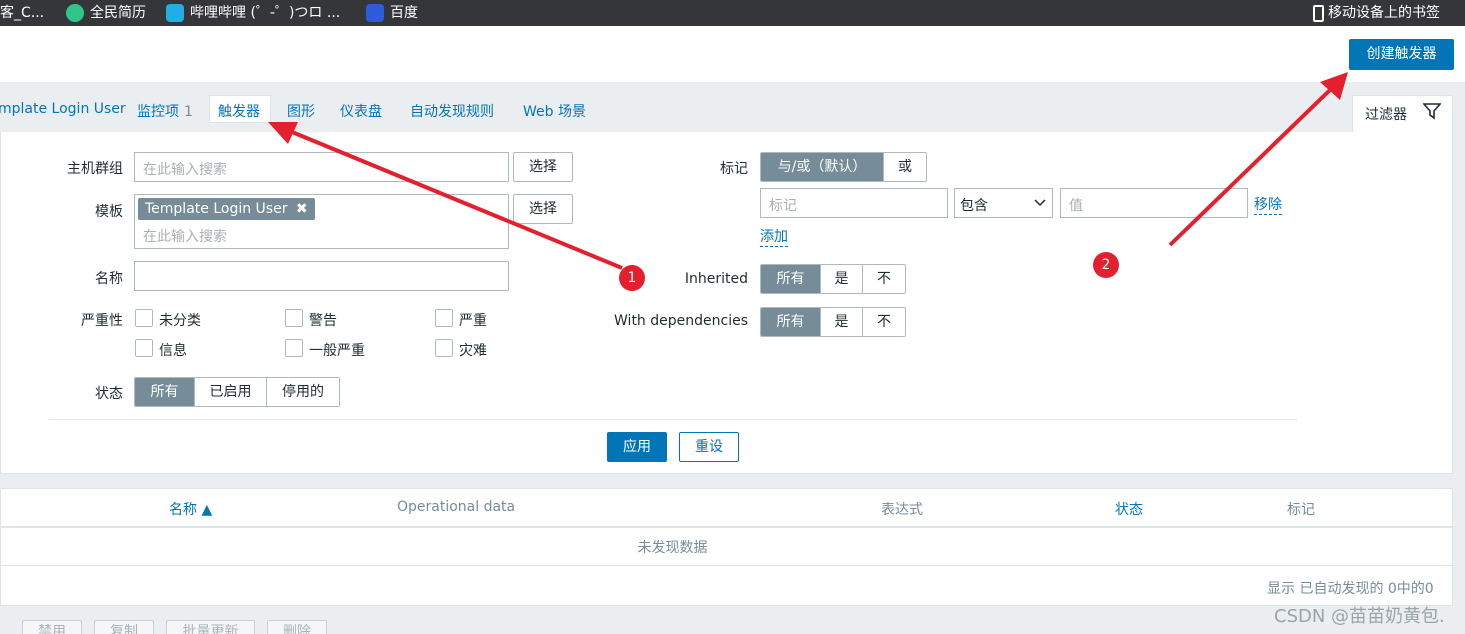 Image resolution: width=1465 pixels, height=634 pixels. What do you see at coordinates (1106, 265) in the screenshot?
I see `annotation-badge-2: 2` at bounding box center [1106, 265].